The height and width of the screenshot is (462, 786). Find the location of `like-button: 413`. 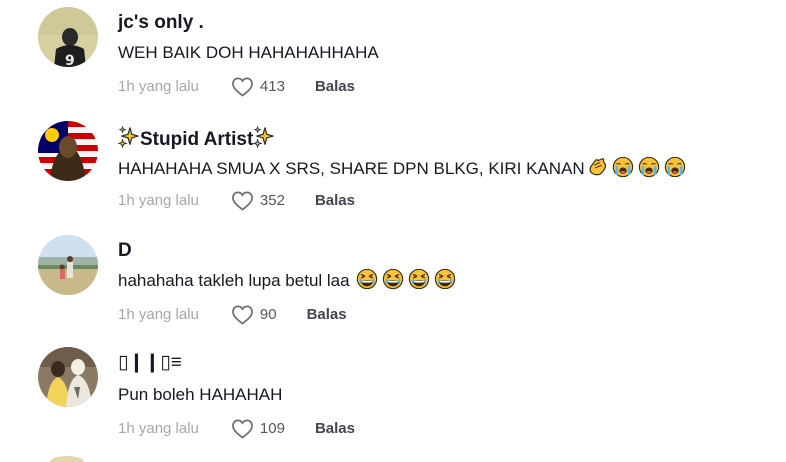

like-button: 413 is located at coordinates (258, 86).